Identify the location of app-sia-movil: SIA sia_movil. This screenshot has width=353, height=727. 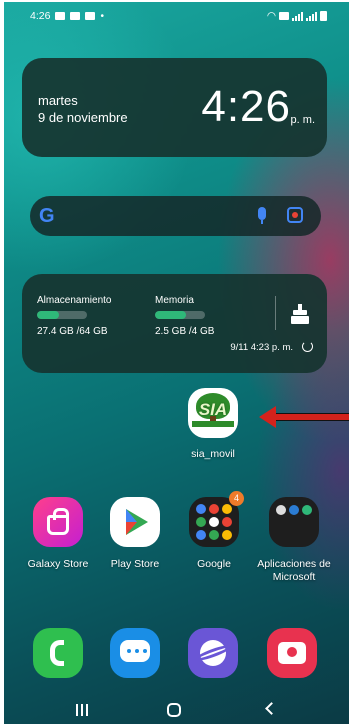
(213, 424).